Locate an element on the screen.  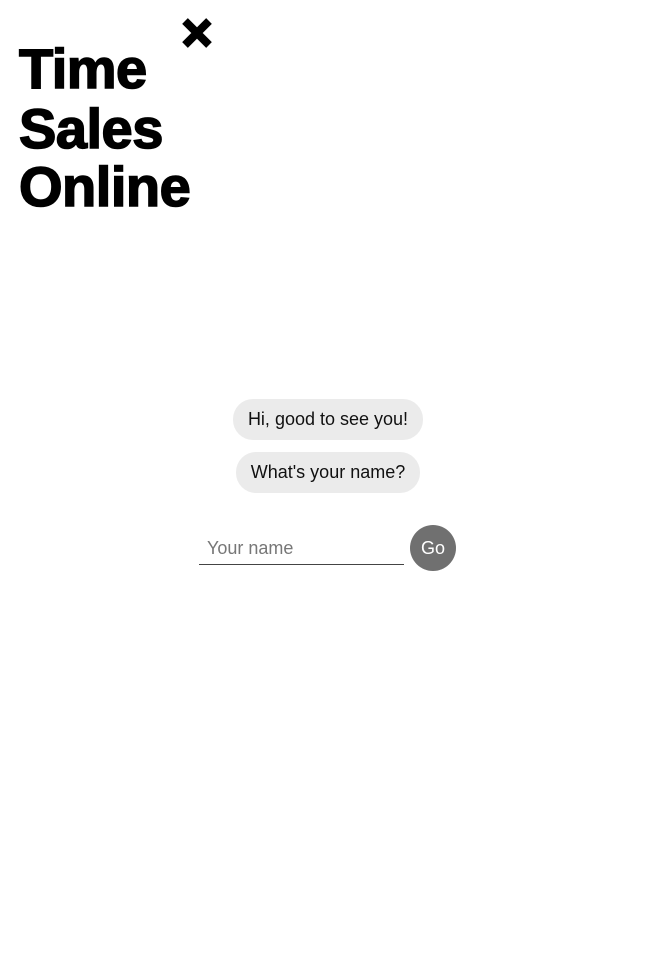
logo-word-sales: Sales is located at coordinates (91, 128).